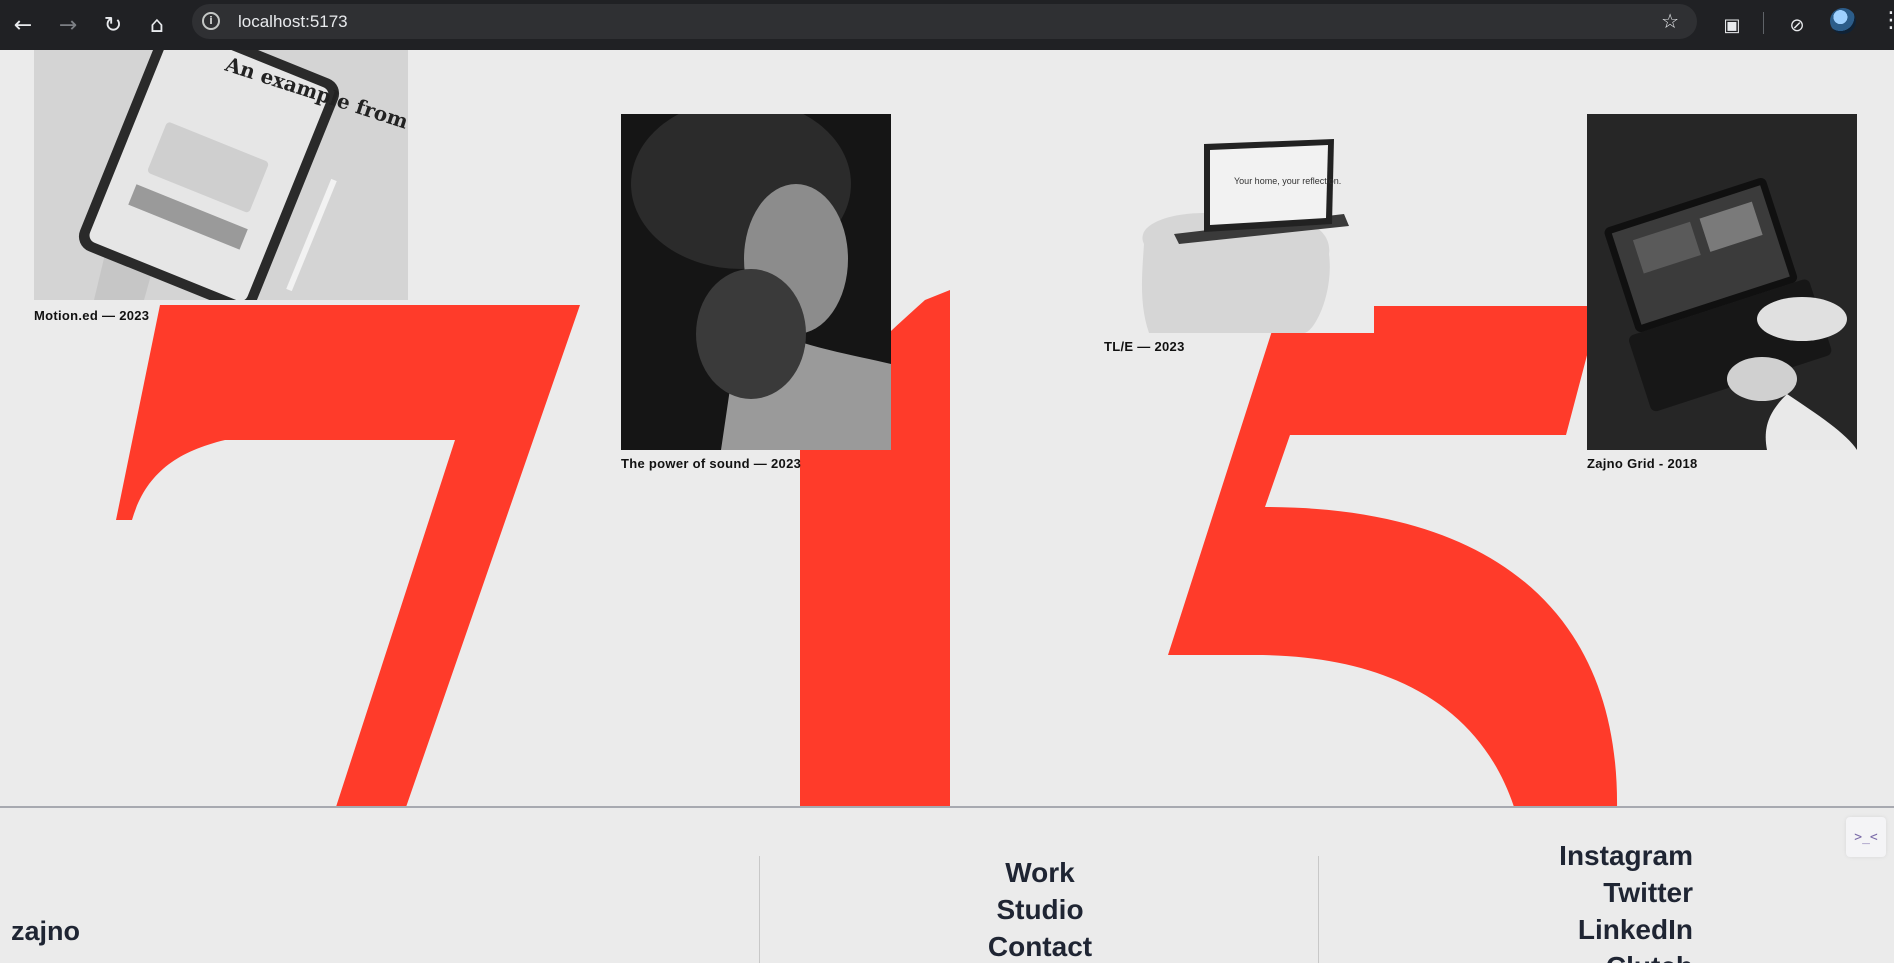 This screenshot has width=1894, height=963. I want to click on performance-icon: ⊘, so click(1797, 25).